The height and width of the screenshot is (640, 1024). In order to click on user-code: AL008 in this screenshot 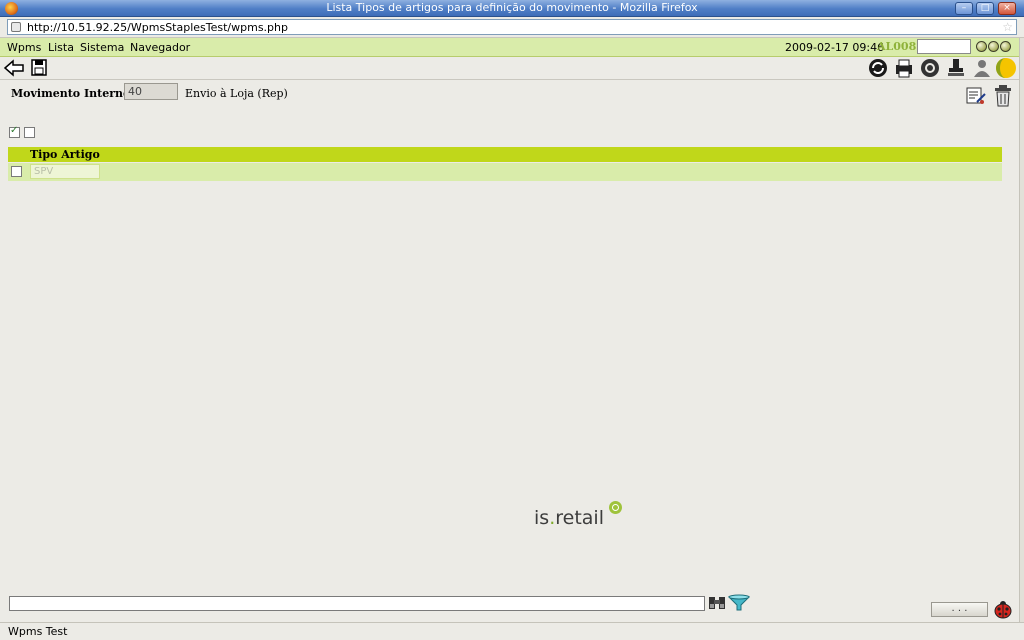, I will do `click(897, 46)`.